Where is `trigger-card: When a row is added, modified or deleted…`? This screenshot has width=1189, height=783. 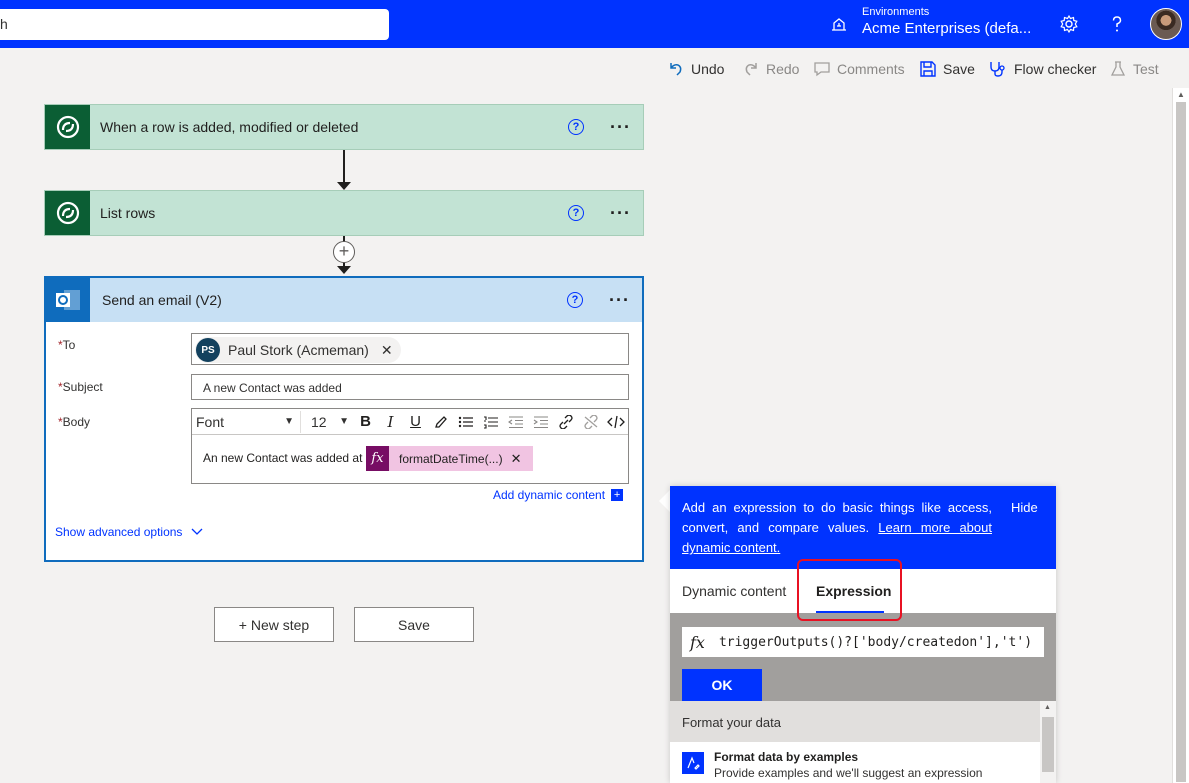
trigger-card: When a row is added, modified or deleted… is located at coordinates (344, 127).